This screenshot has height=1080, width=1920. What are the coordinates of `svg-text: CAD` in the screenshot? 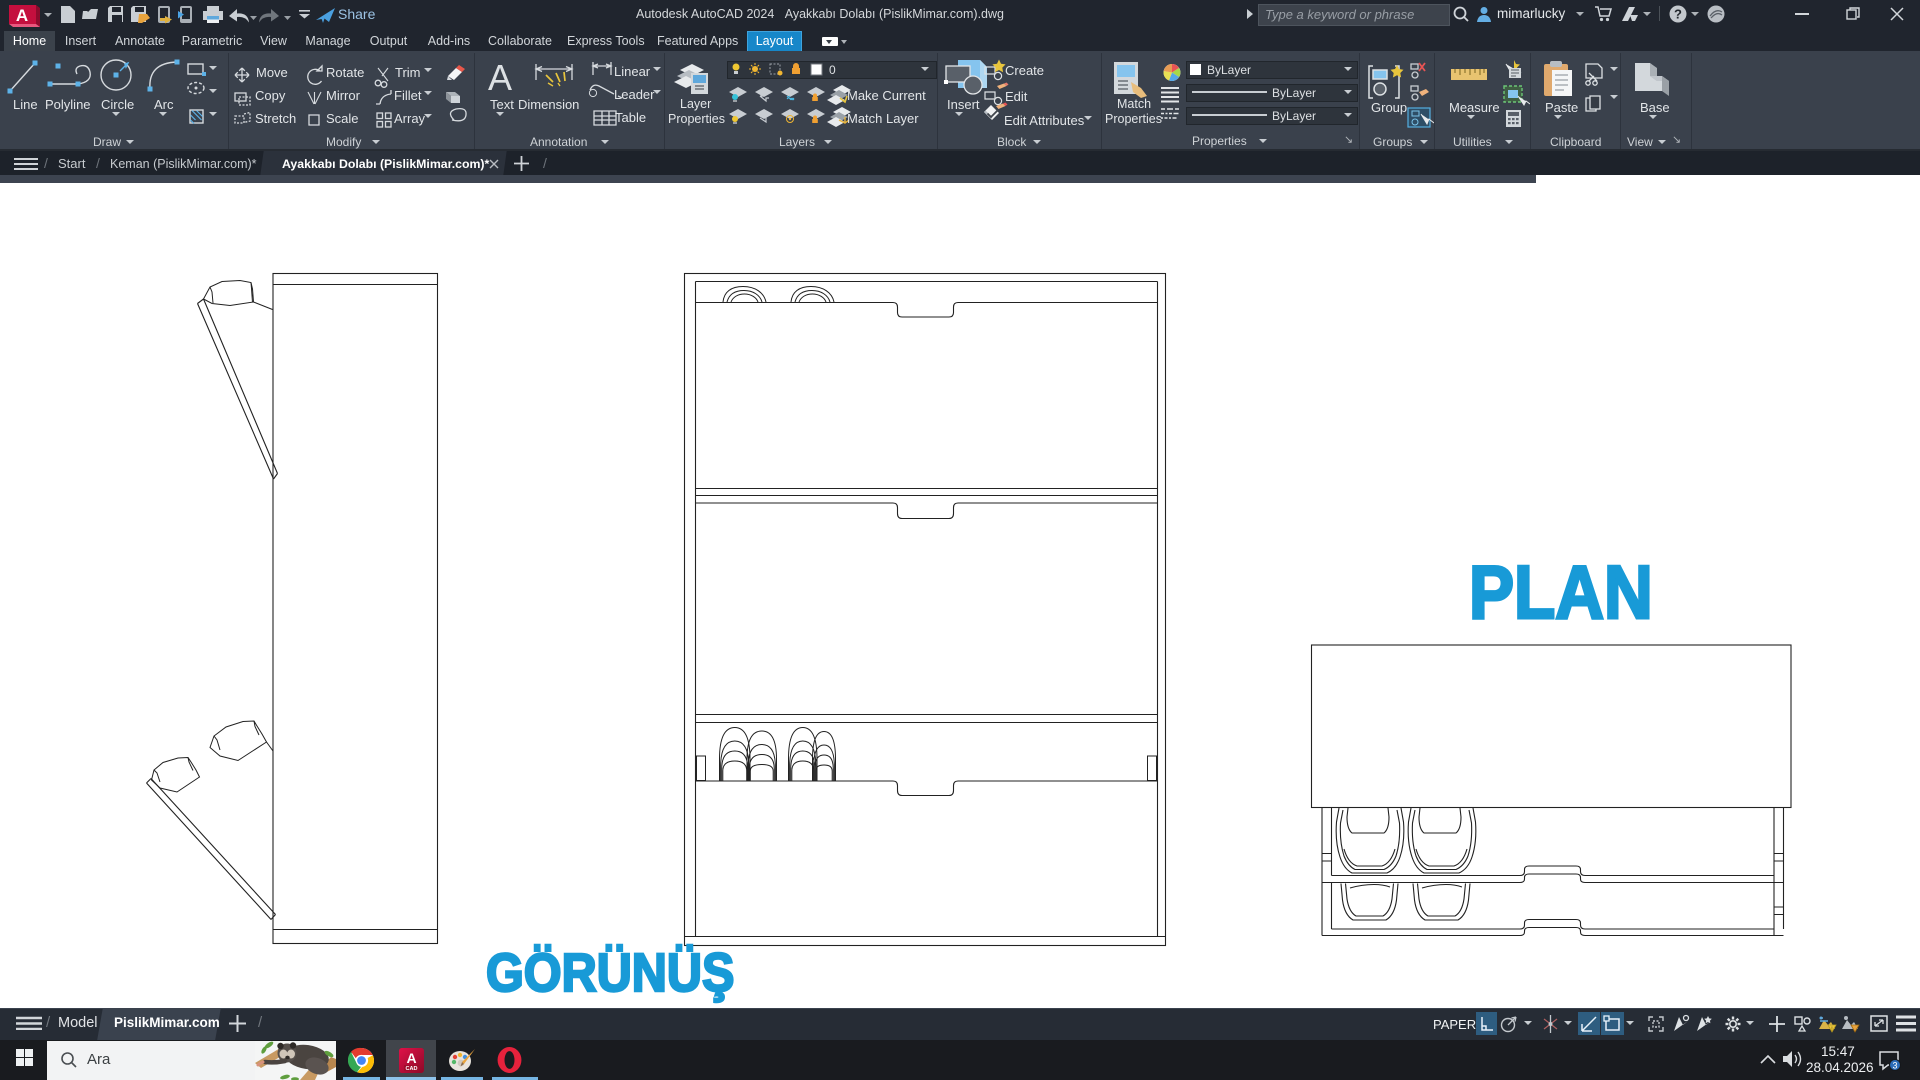 It's located at (412, 1069).